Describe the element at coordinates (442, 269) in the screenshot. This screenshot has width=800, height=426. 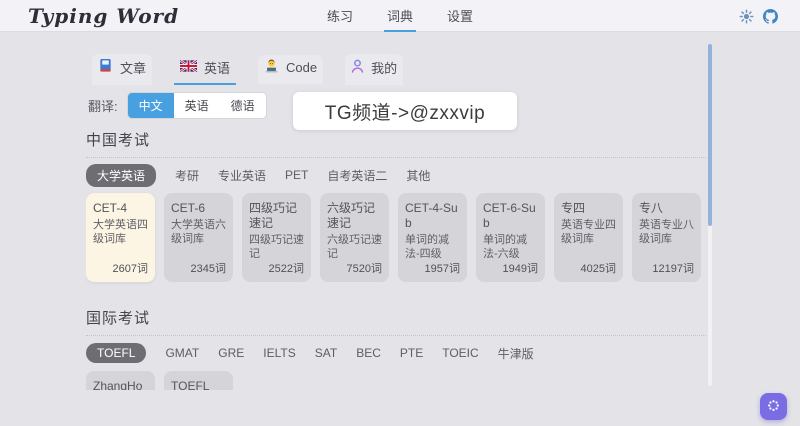
I see `card-word-count: 1957词` at that location.